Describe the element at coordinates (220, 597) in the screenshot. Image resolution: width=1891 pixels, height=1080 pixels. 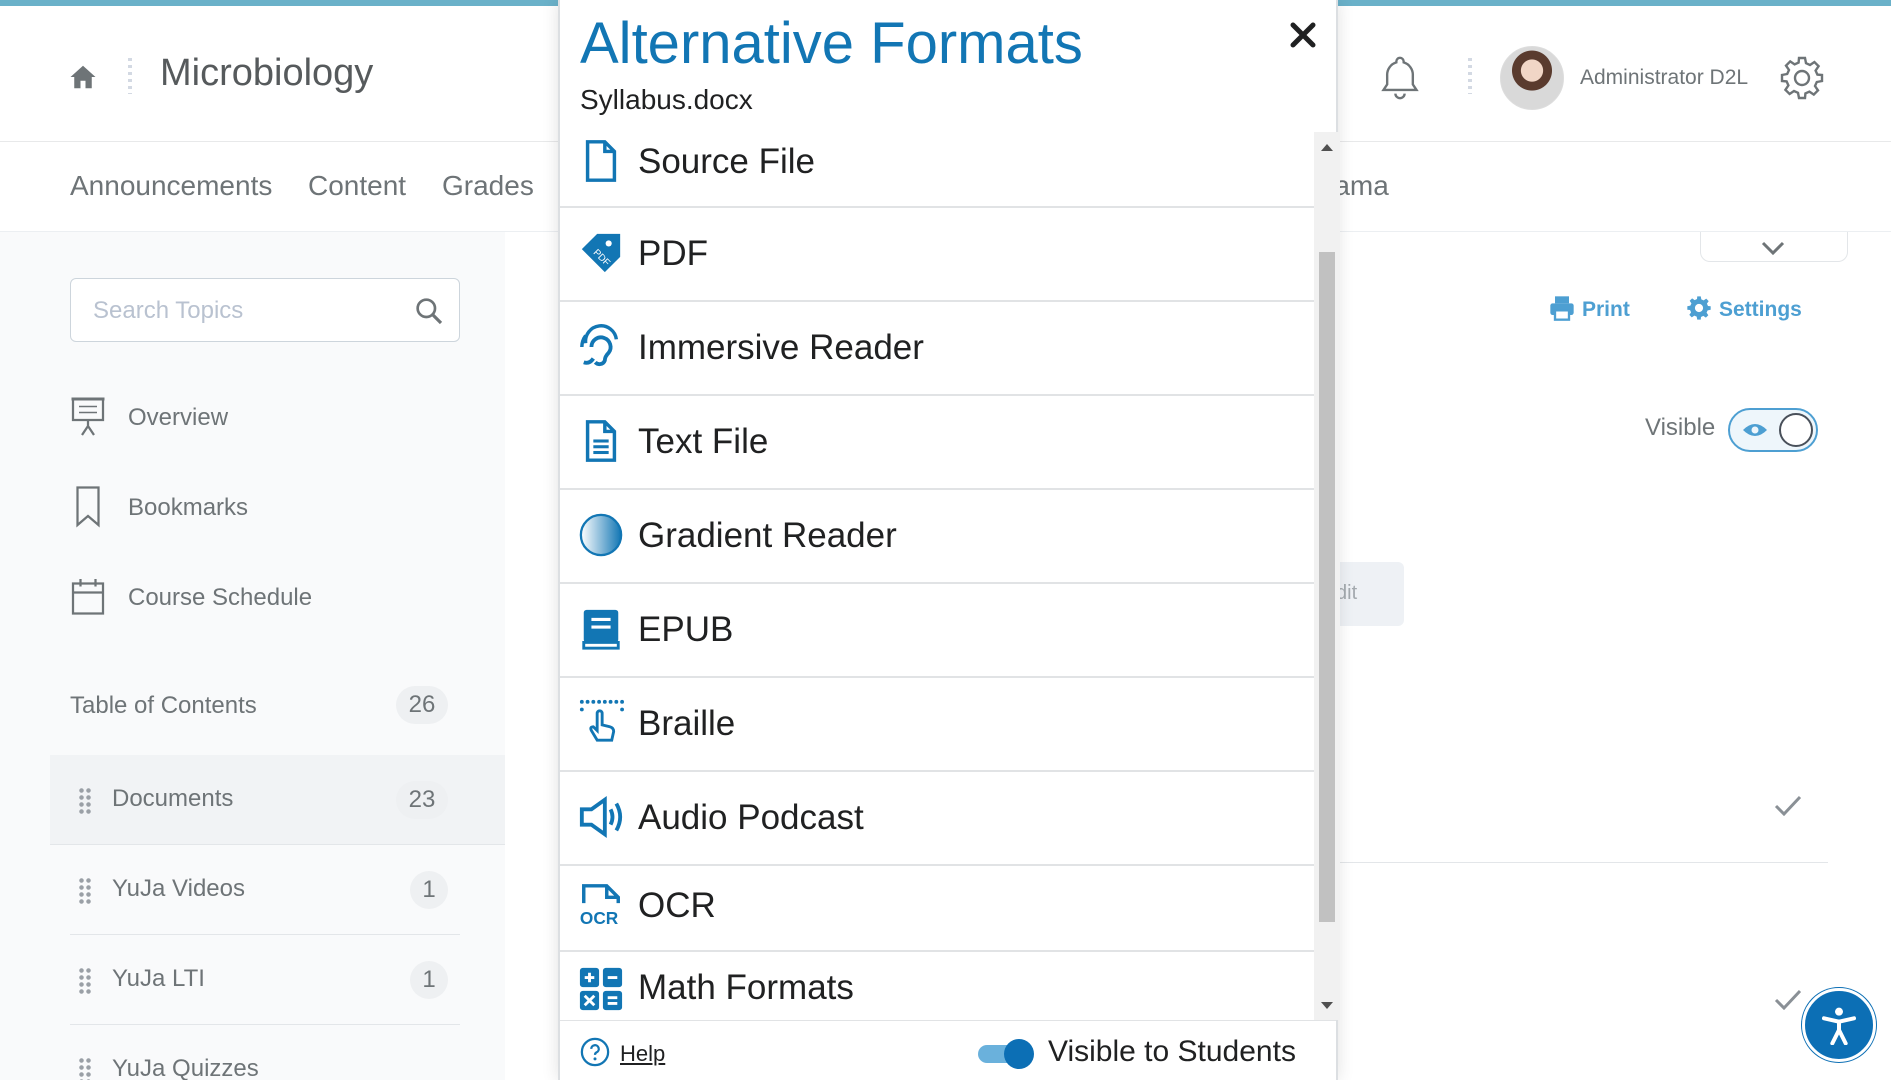
I see `sidebar-item-label: Course Schedule` at that location.